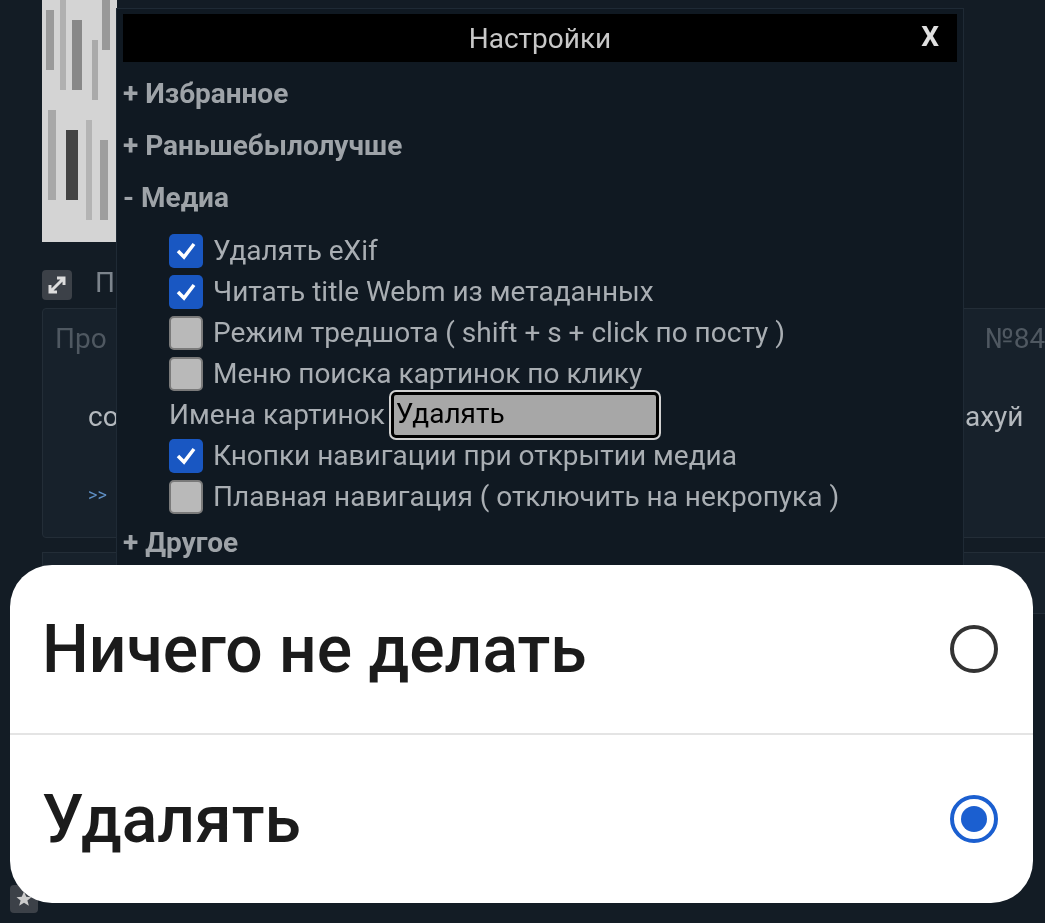 The height and width of the screenshot is (923, 1045). Describe the element at coordinates (295, 250) in the screenshot. I see `option-label: Удалять eXif` at that location.